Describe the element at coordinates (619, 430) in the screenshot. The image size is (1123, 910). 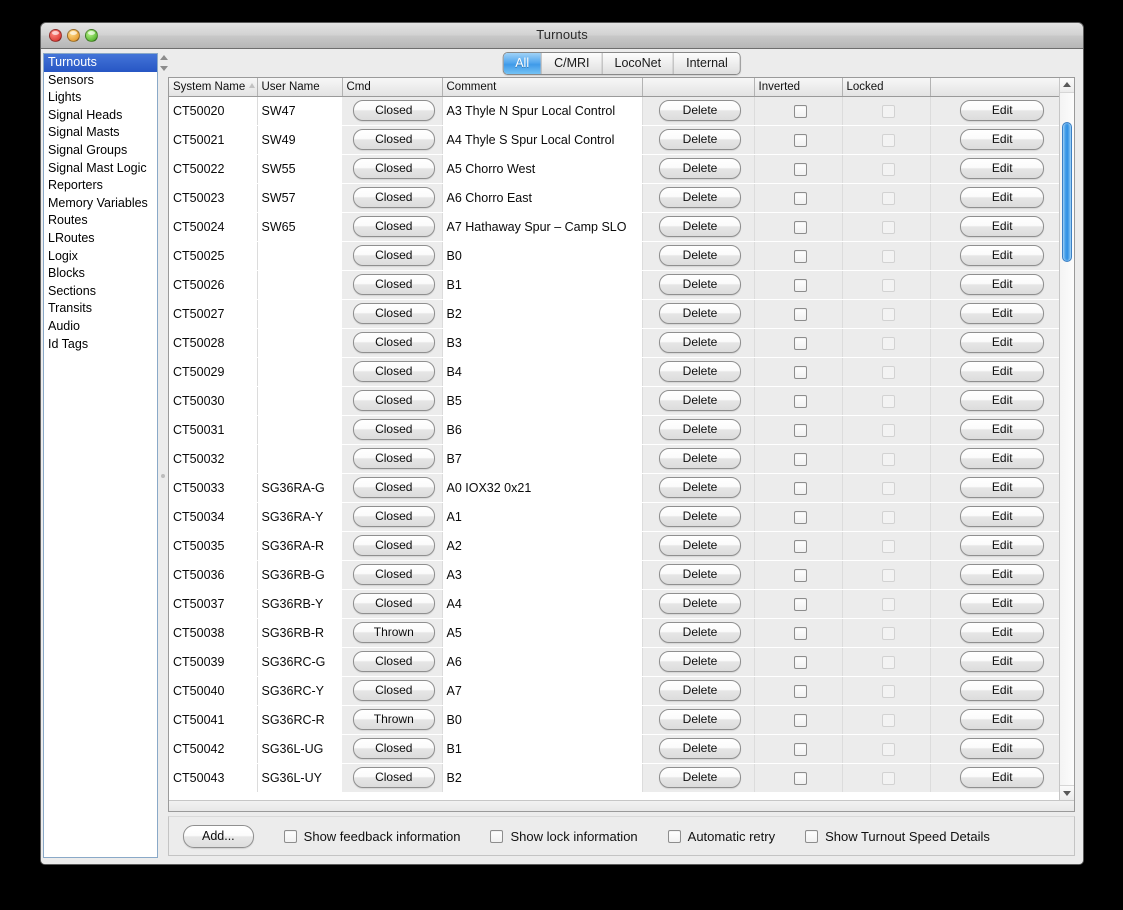
I see `table-row: CT50031 Closed B6 Delete Edit` at that location.